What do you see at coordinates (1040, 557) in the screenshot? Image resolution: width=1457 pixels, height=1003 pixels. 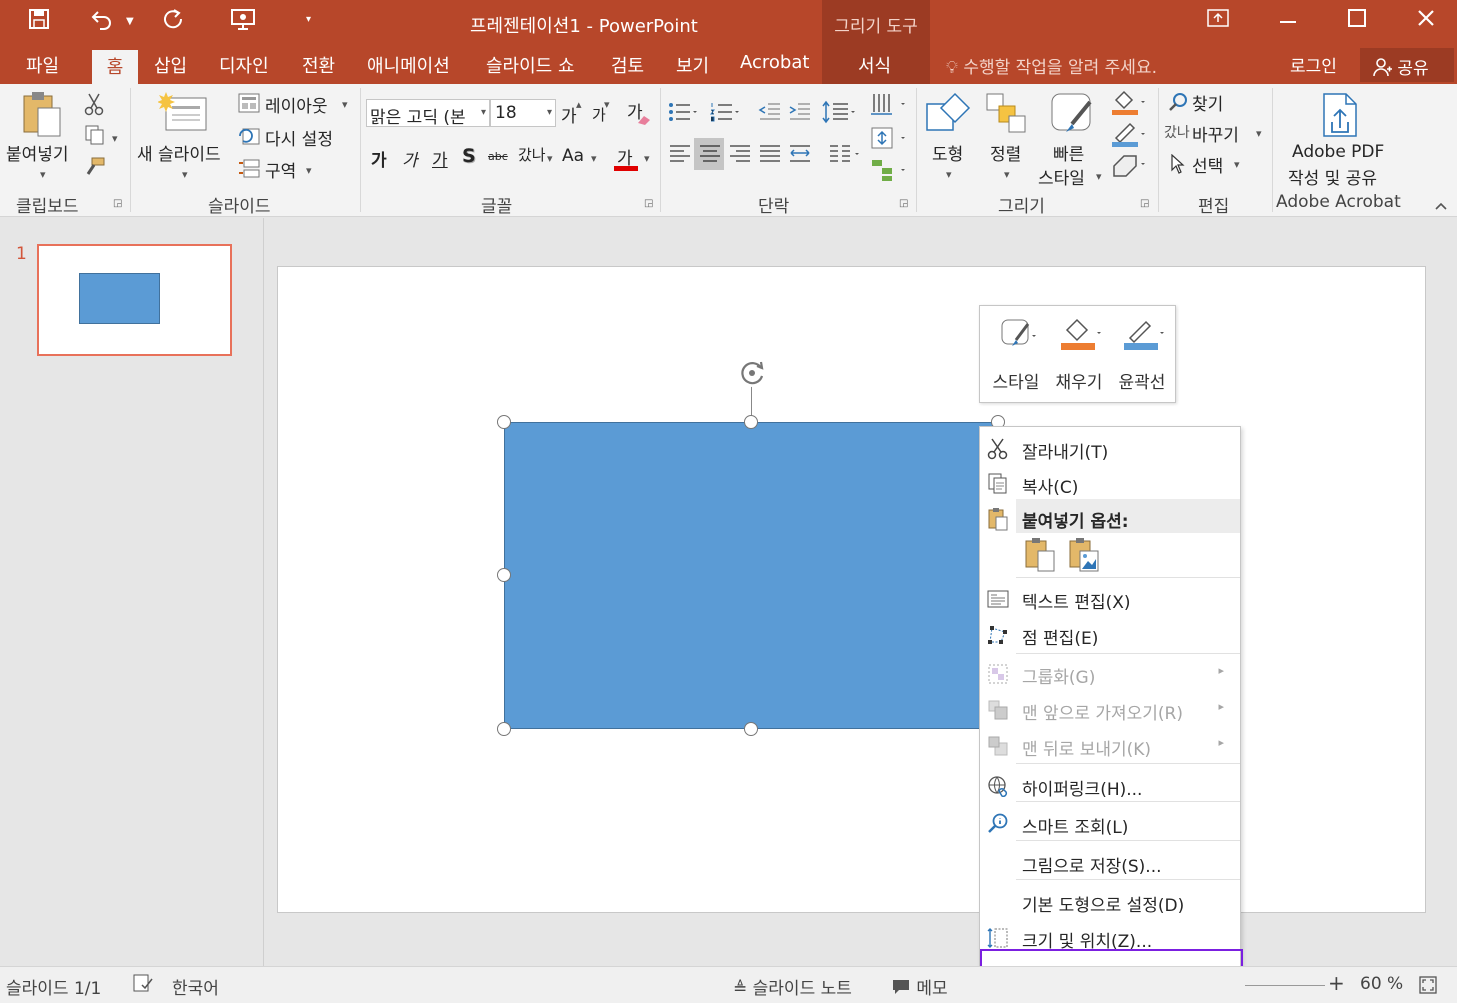 I see `paste-keep-source-icon` at bounding box center [1040, 557].